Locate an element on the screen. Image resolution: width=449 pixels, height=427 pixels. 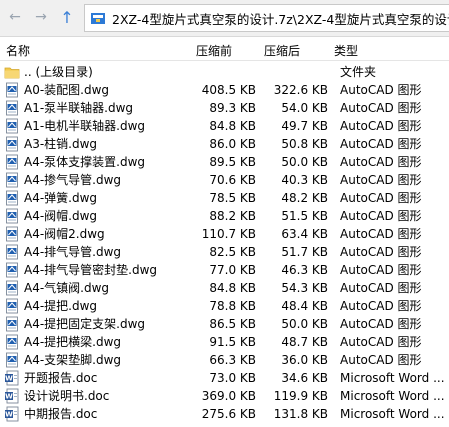
file-size: 70.6 KB is located at coordinates (232, 180).